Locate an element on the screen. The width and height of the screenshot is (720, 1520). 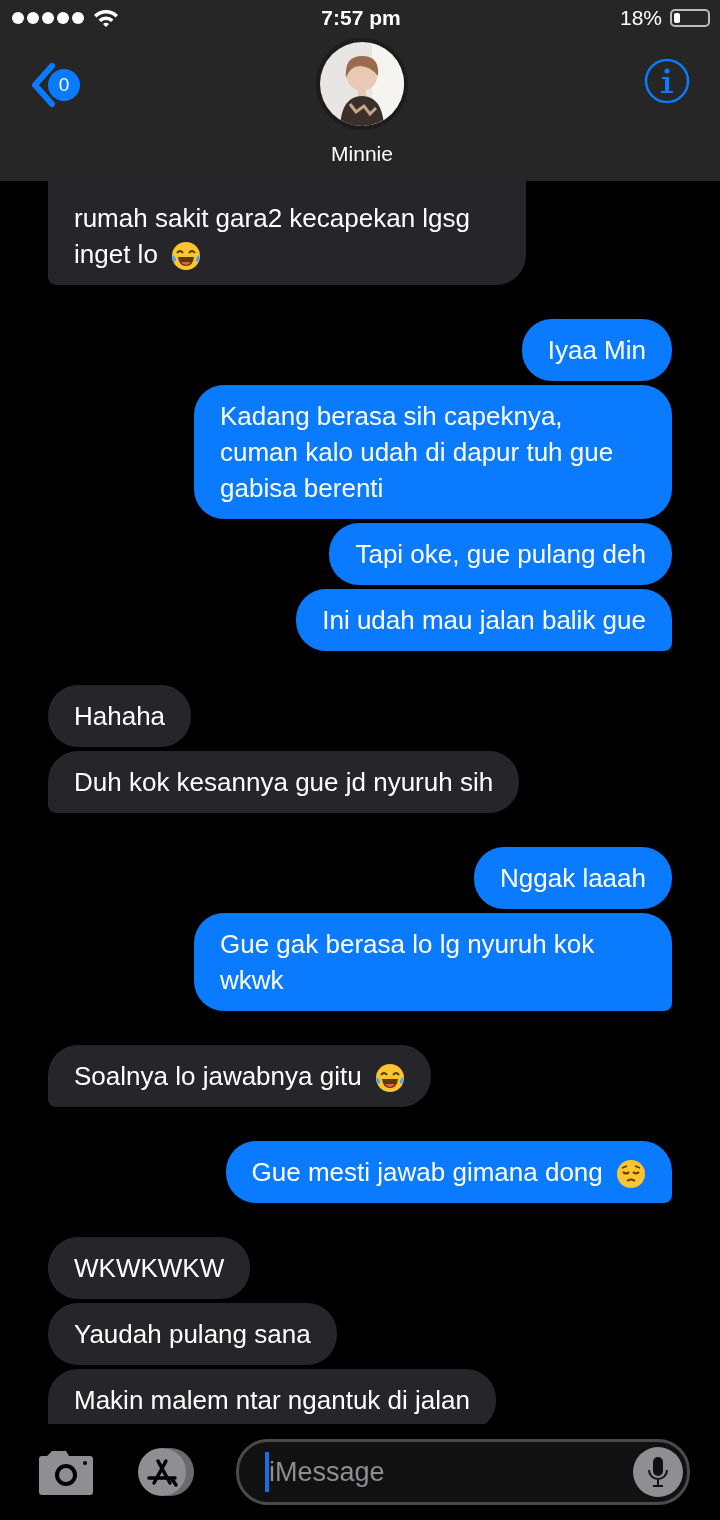
sent-message-bubble: Gue gak berasa lo lg nyuruh kok wkwk is located at coordinates (433, 962).